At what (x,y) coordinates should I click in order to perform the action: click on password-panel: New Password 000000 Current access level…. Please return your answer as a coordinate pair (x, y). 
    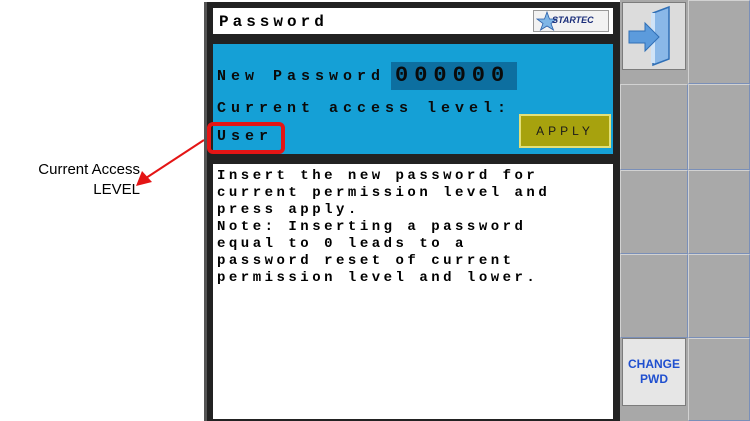
    Looking at the image, I should click on (411, 99).